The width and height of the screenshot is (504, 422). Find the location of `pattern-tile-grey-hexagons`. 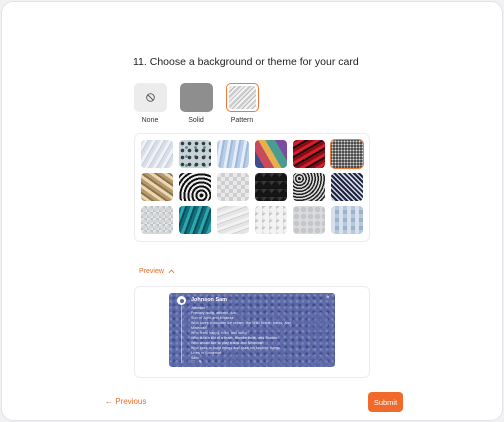

pattern-tile-grey-hexagons is located at coordinates (309, 220).